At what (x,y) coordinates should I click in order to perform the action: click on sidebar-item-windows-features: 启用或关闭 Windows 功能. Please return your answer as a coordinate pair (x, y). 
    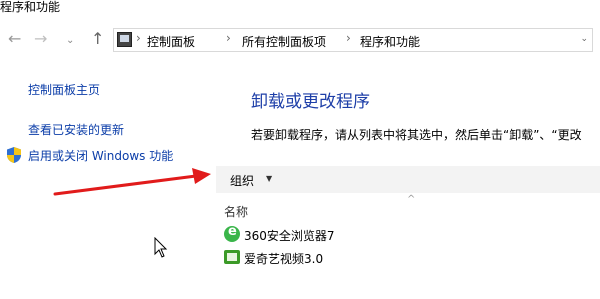
    Looking at the image, I should click on (100, 155).